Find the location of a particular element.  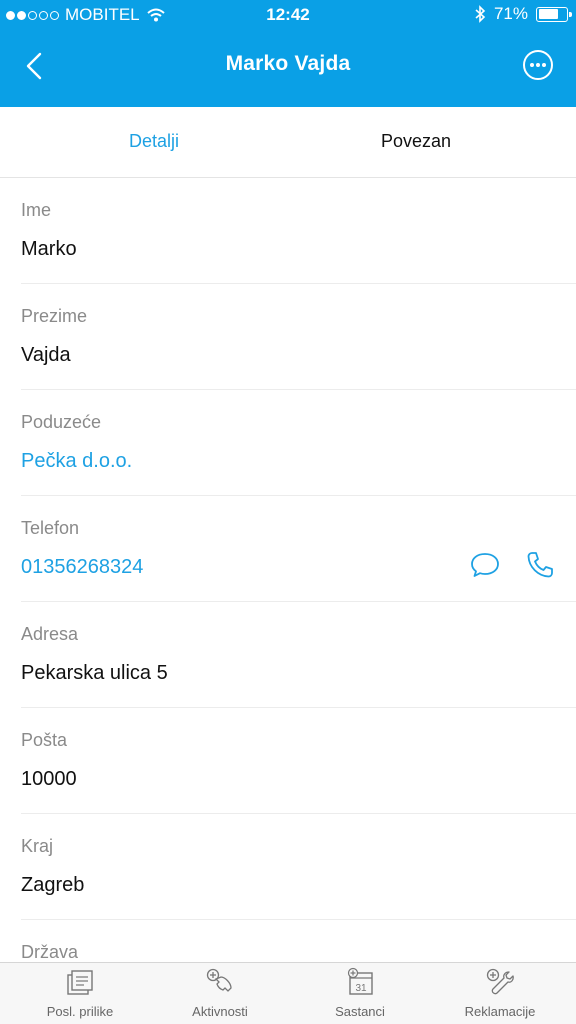

opportunities-icon is located at coordinates (80, 982).